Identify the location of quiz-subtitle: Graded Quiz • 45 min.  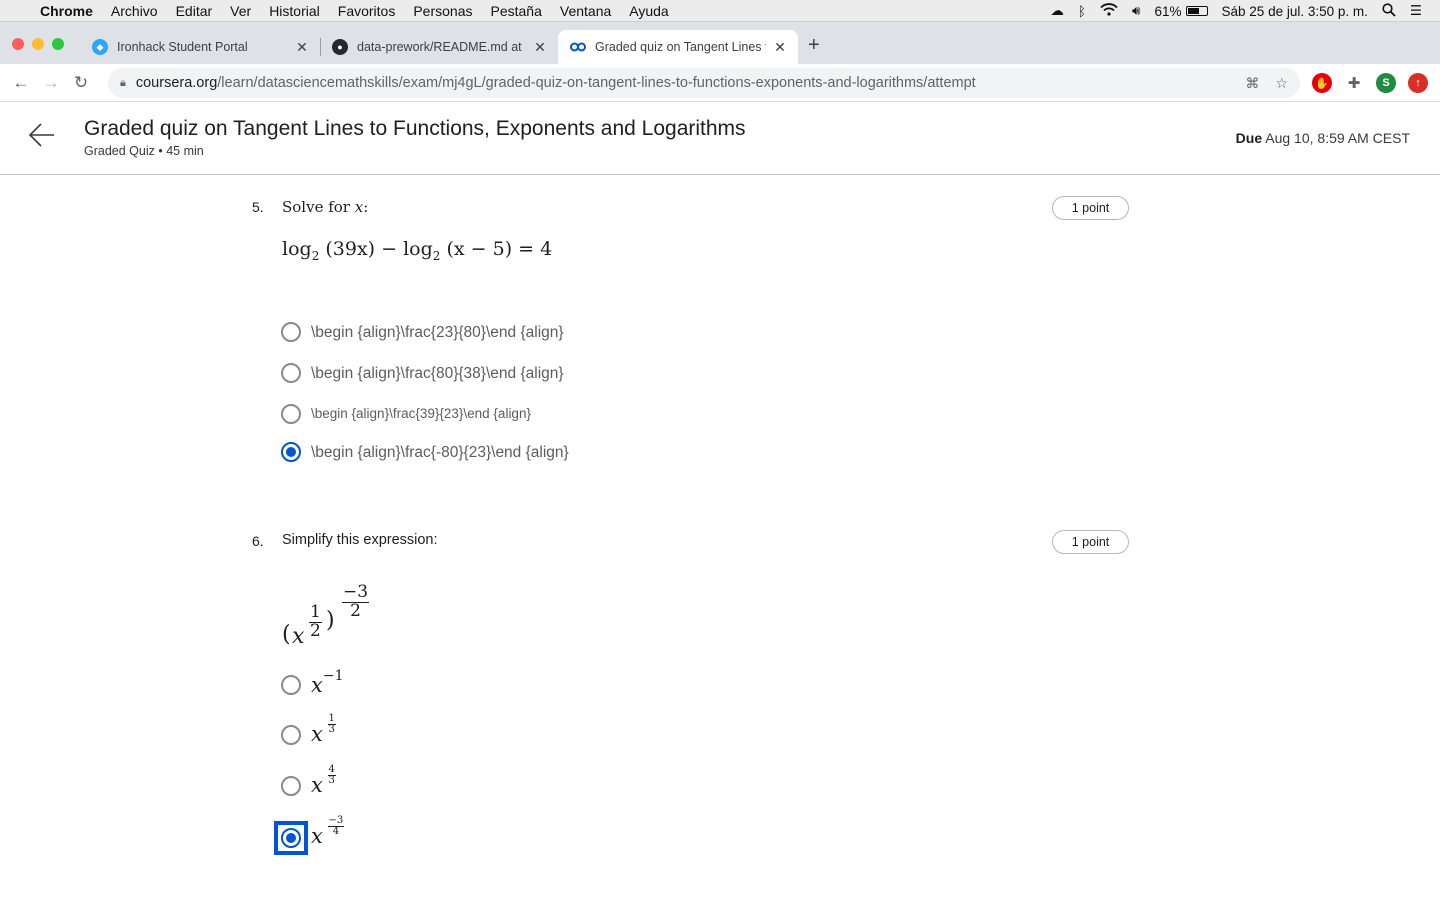
(144, 151).